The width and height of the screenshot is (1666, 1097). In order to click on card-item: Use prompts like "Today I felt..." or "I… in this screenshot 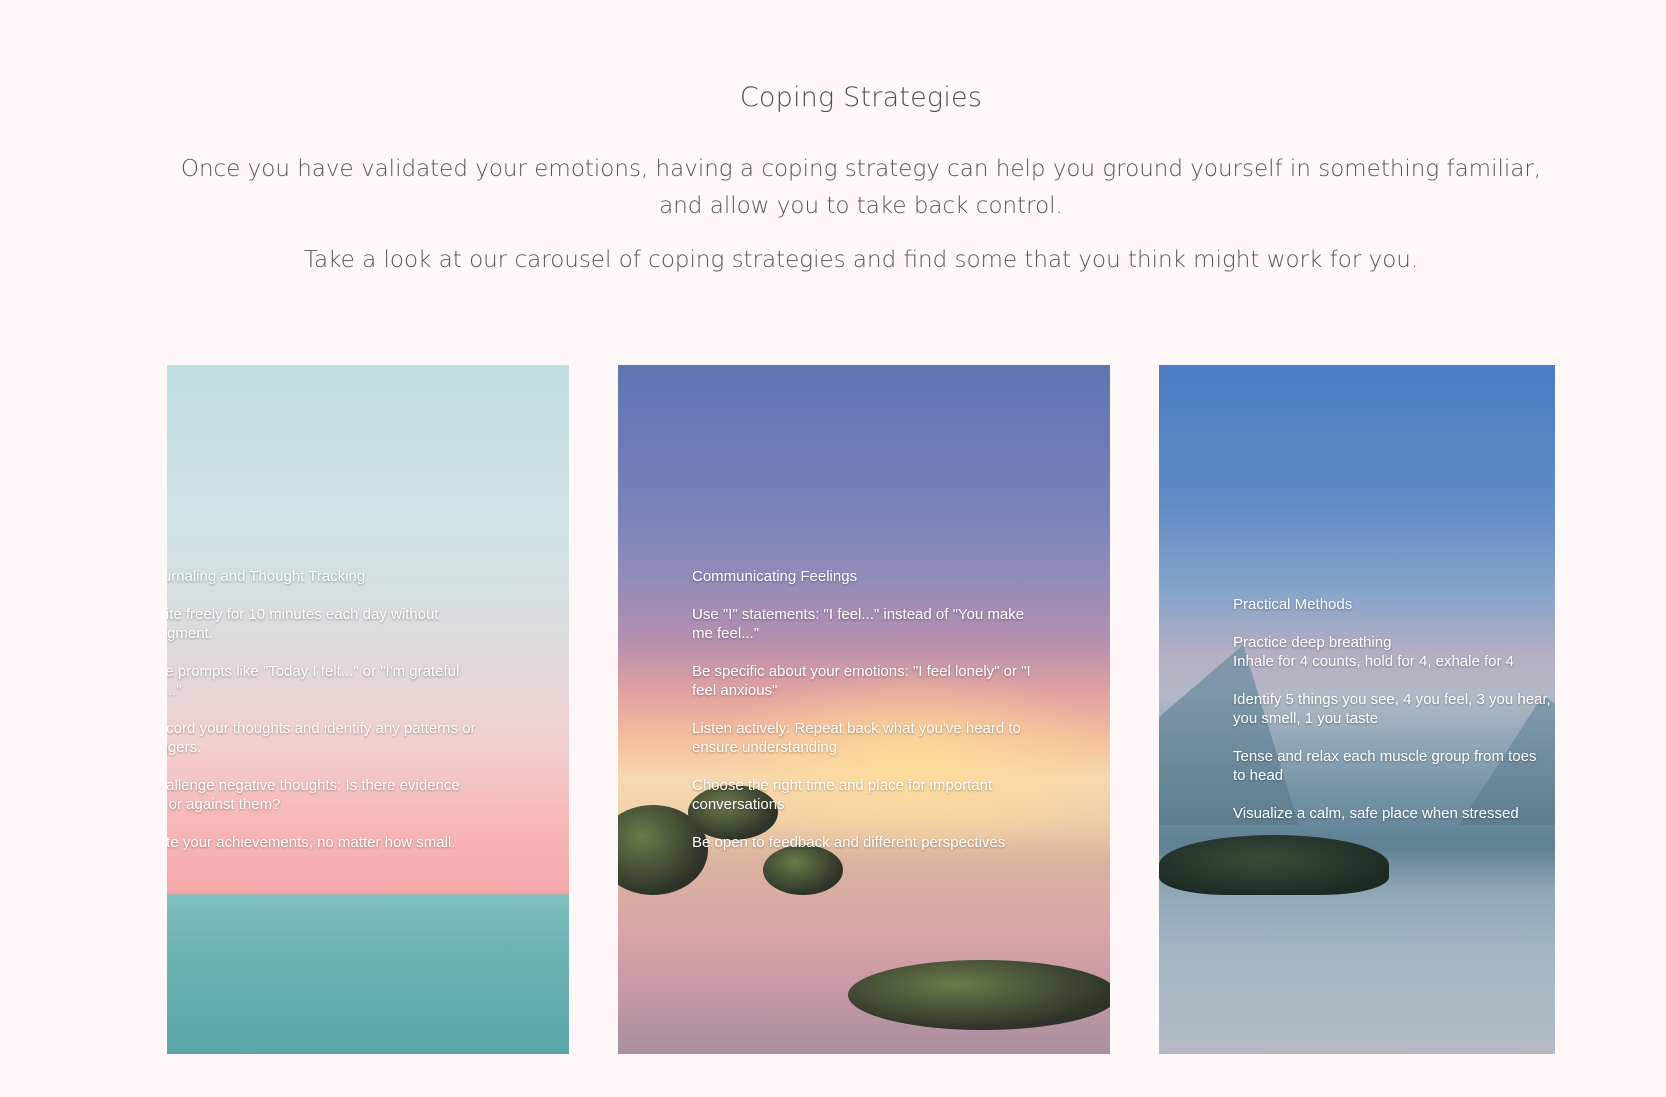, I will do `click(313, 681)`.